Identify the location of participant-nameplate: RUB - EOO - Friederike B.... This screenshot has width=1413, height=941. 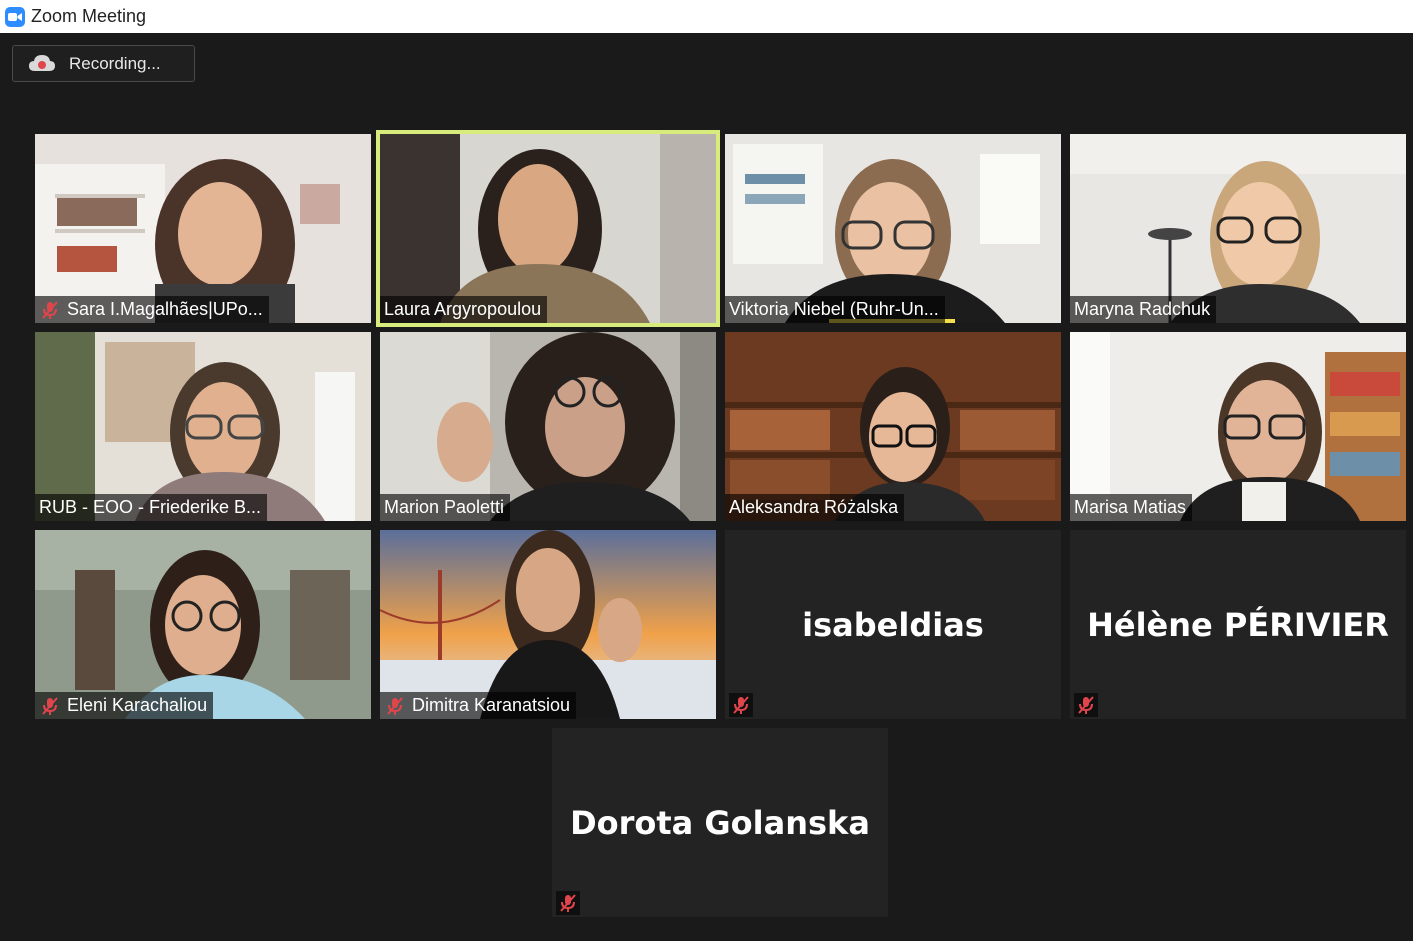
(151, 507).